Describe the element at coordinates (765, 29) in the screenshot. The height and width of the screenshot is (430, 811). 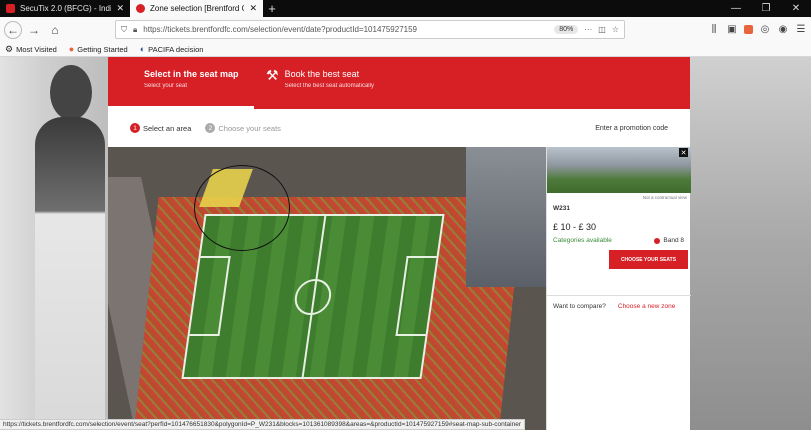
I see `sync-icon: ◎` at that location.